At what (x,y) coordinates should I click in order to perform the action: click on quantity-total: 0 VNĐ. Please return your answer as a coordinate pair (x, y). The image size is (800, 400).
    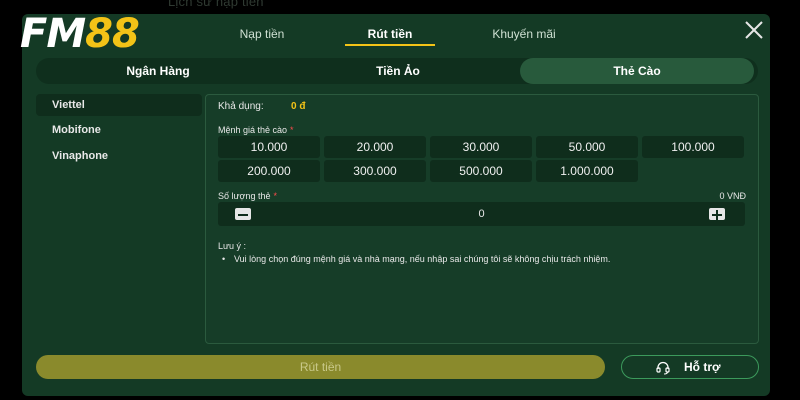
    Looking at the image, I should click on (732, 196).